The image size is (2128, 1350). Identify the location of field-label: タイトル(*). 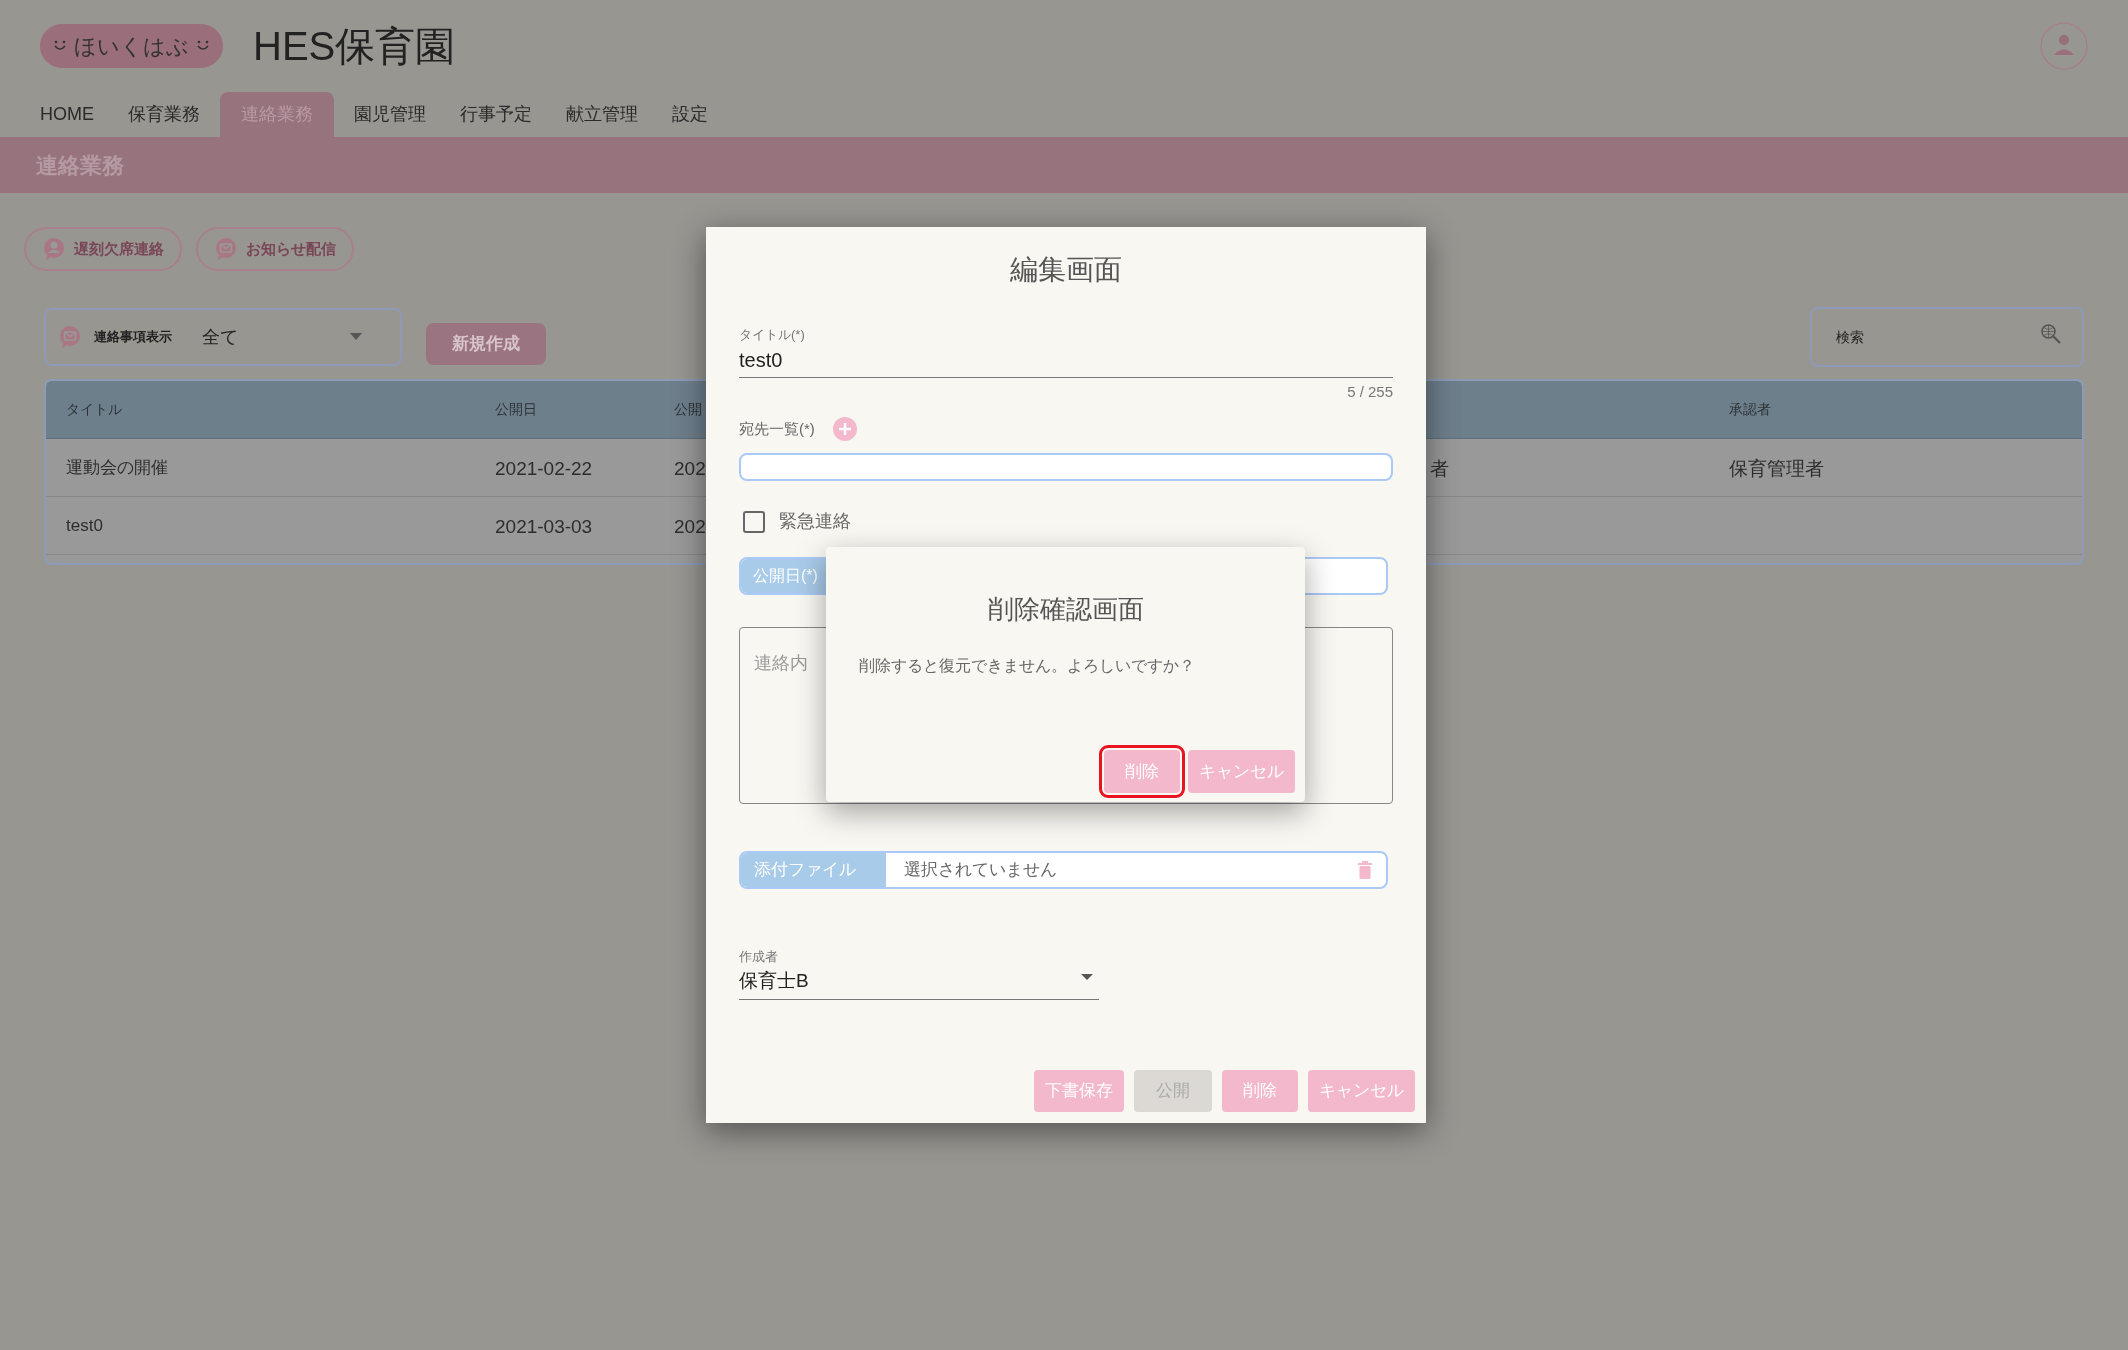
(772, 335).